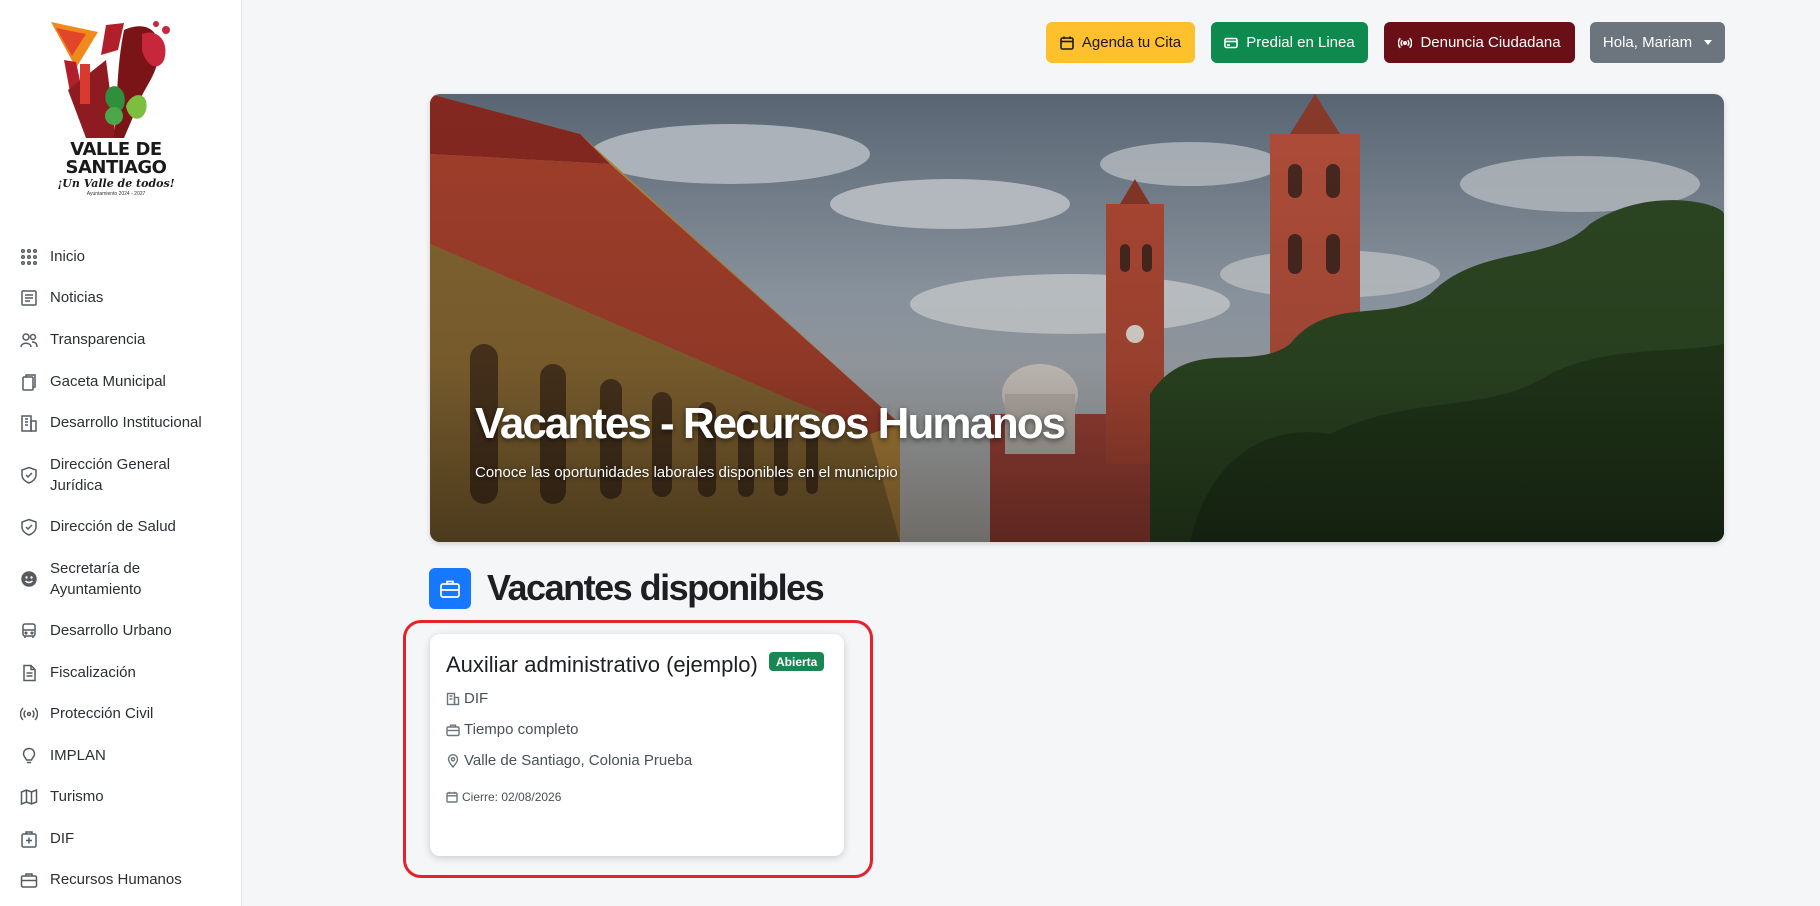 Image resolution: width=1820 pixels, height=906 pixels. Describe the element at coordinates (453, 760) in the screenshot. I see `location-pin-icon` at that location.